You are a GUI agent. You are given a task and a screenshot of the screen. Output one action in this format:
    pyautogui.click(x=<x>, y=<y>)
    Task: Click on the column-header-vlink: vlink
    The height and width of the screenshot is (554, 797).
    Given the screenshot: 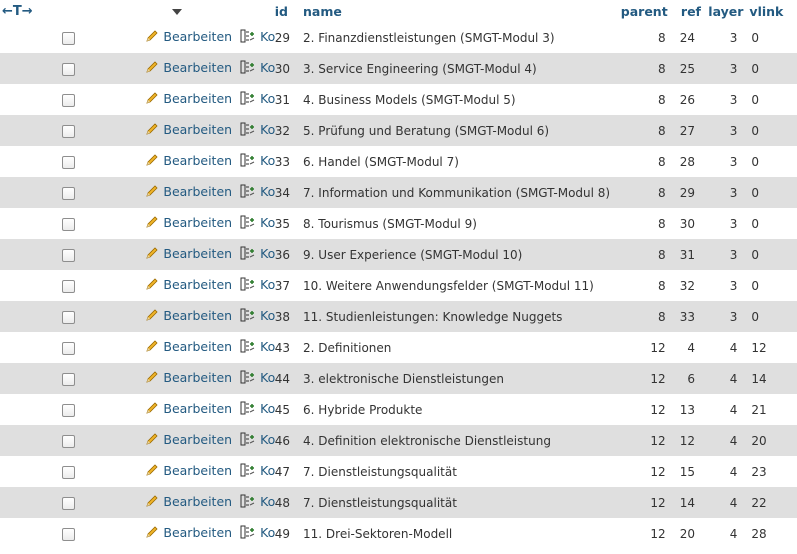 What is the action you would take?
    pyautogui.click(x=770, y=11)
    